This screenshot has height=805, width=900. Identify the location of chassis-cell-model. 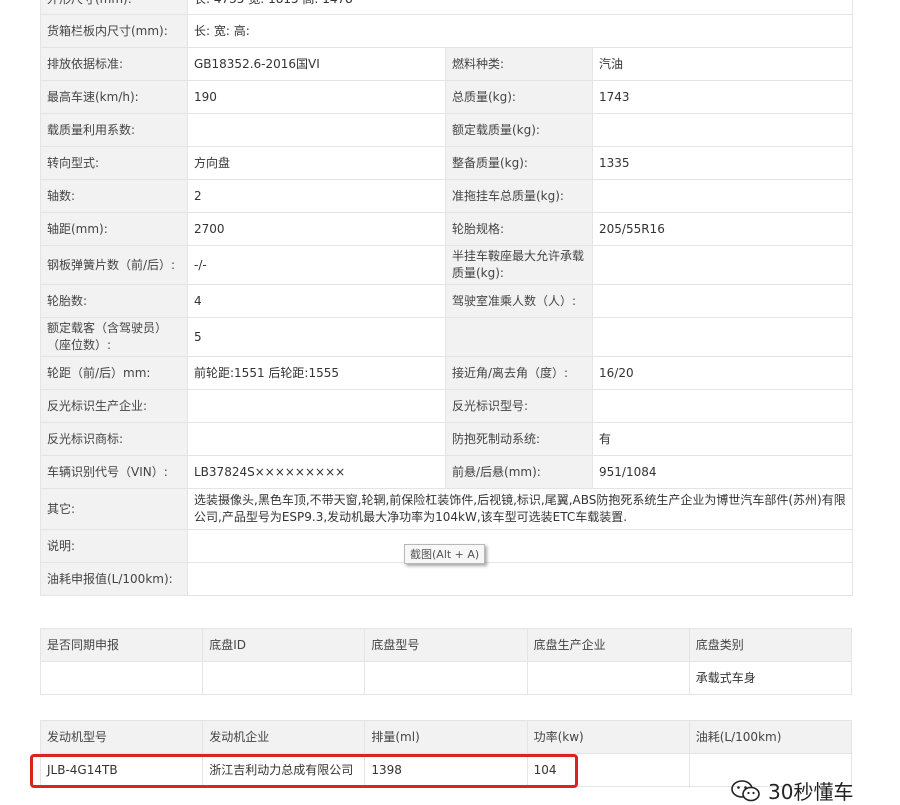
(446, 678).